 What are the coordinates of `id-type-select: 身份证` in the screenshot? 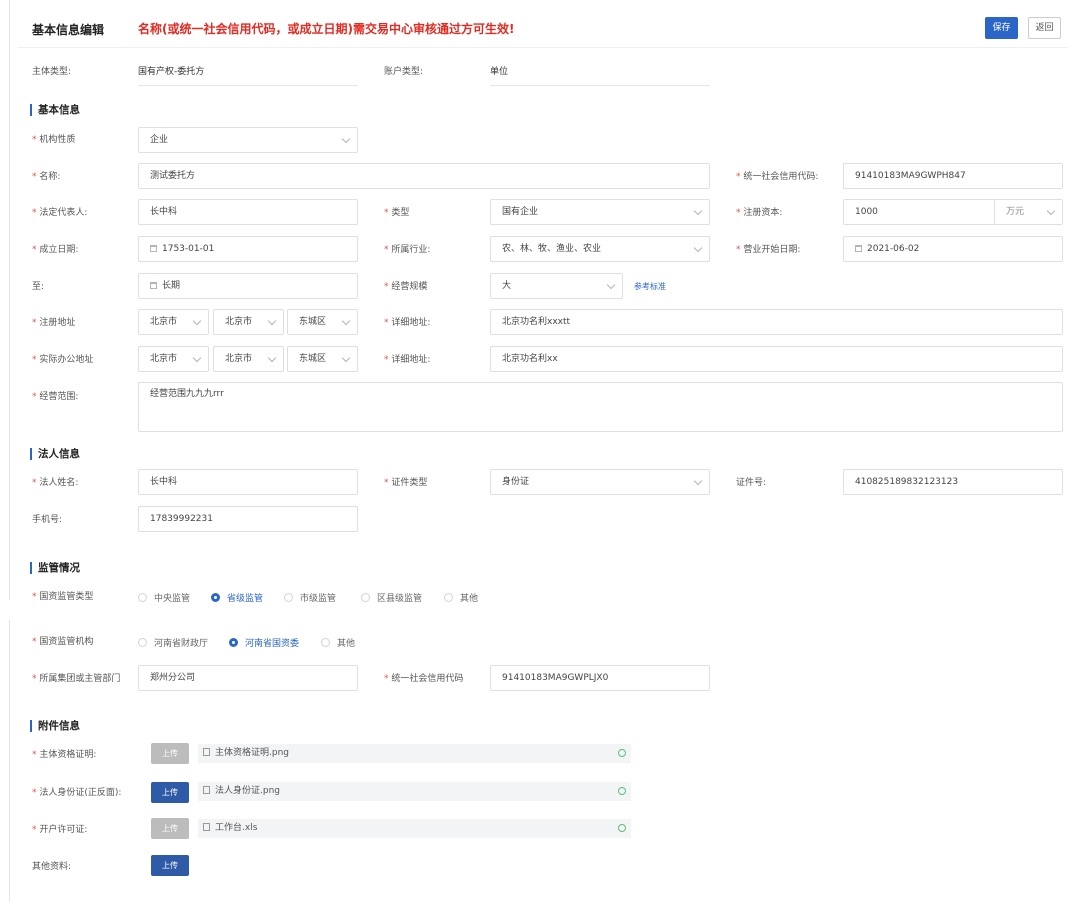 It's located at (600, 482).